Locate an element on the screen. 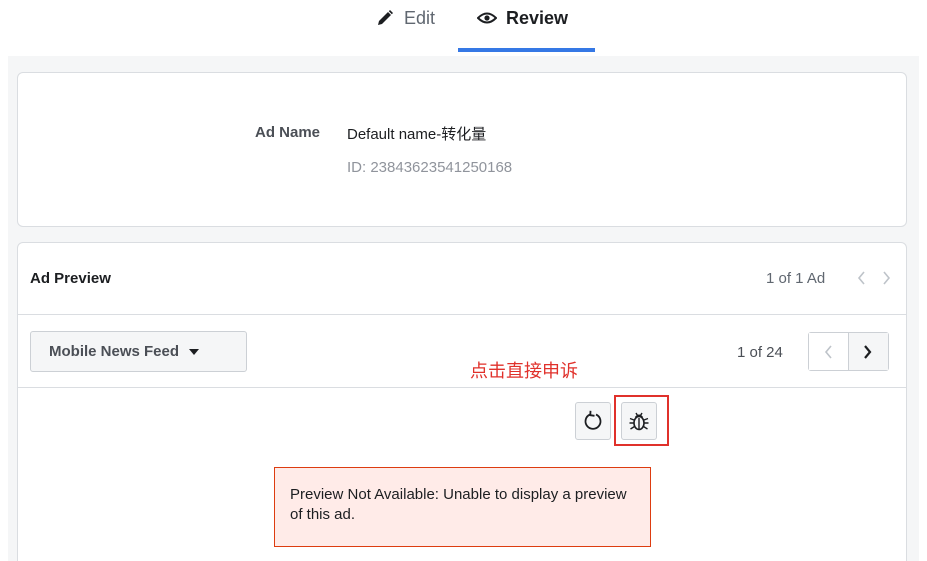 Image resolution: width=927 pixels, height=561 pixels. ad-name-label: Ad Name is located at coordinates (288, 132).